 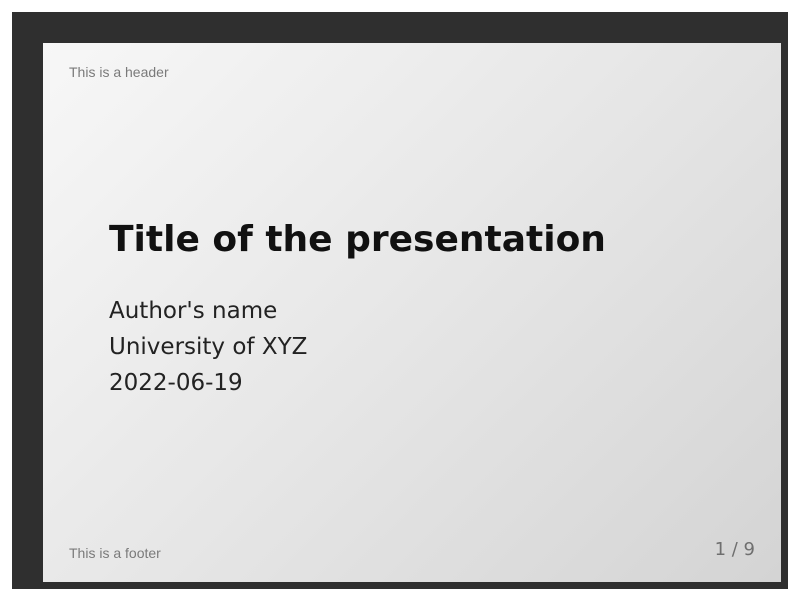 I want to click on slide-header: This is a header, so click(x=119, y=72).